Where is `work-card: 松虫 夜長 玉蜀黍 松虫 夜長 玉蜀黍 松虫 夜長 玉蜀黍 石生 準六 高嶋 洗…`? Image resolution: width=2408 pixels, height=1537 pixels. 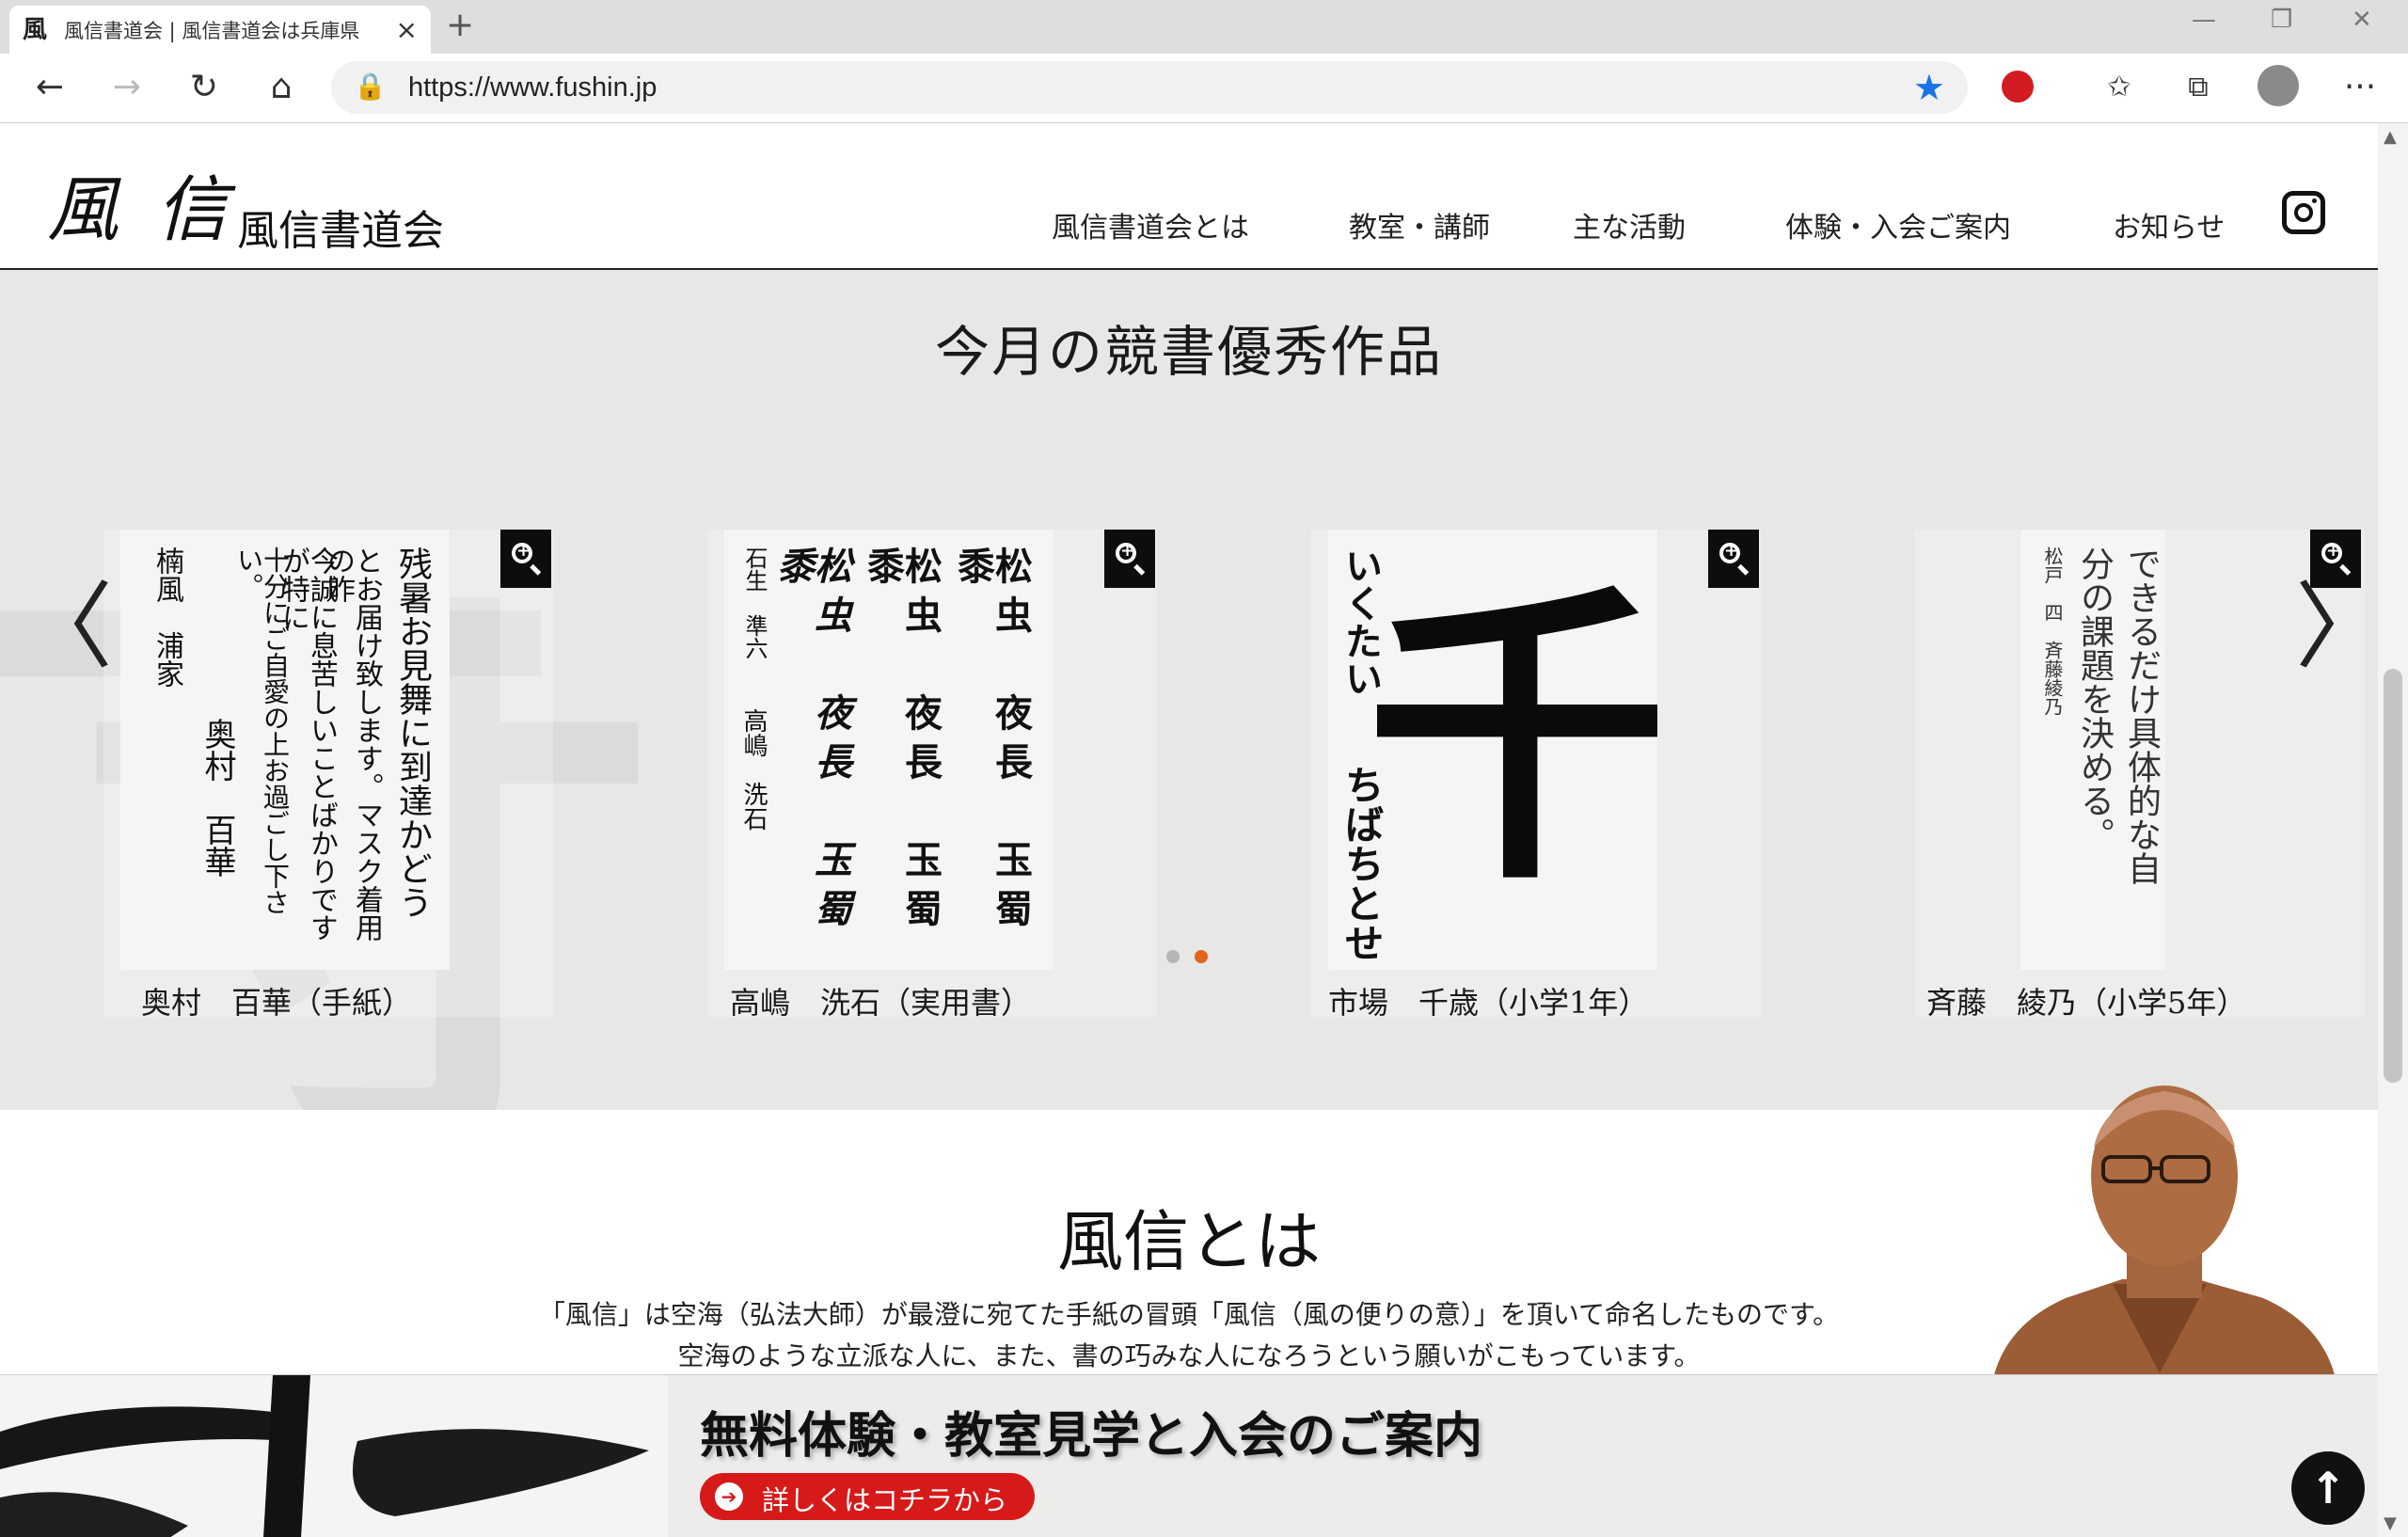
work-card: 松虫 夜長 玉蜀黍 松虫 夜長 玉蜀黍 松虫 夜長 玉蜀黍 石生 準六 高嶋 洗… is located at coordinates (932, 775).